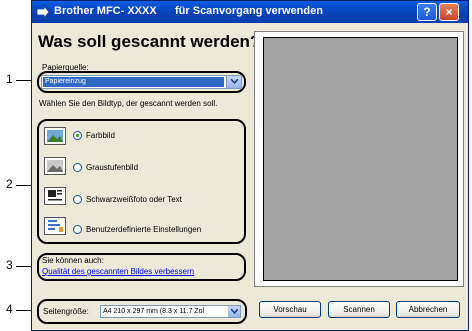 The height and width of the screenshot is (331, 472). I want to click on scan-button: Scannen, so click(359, 309).